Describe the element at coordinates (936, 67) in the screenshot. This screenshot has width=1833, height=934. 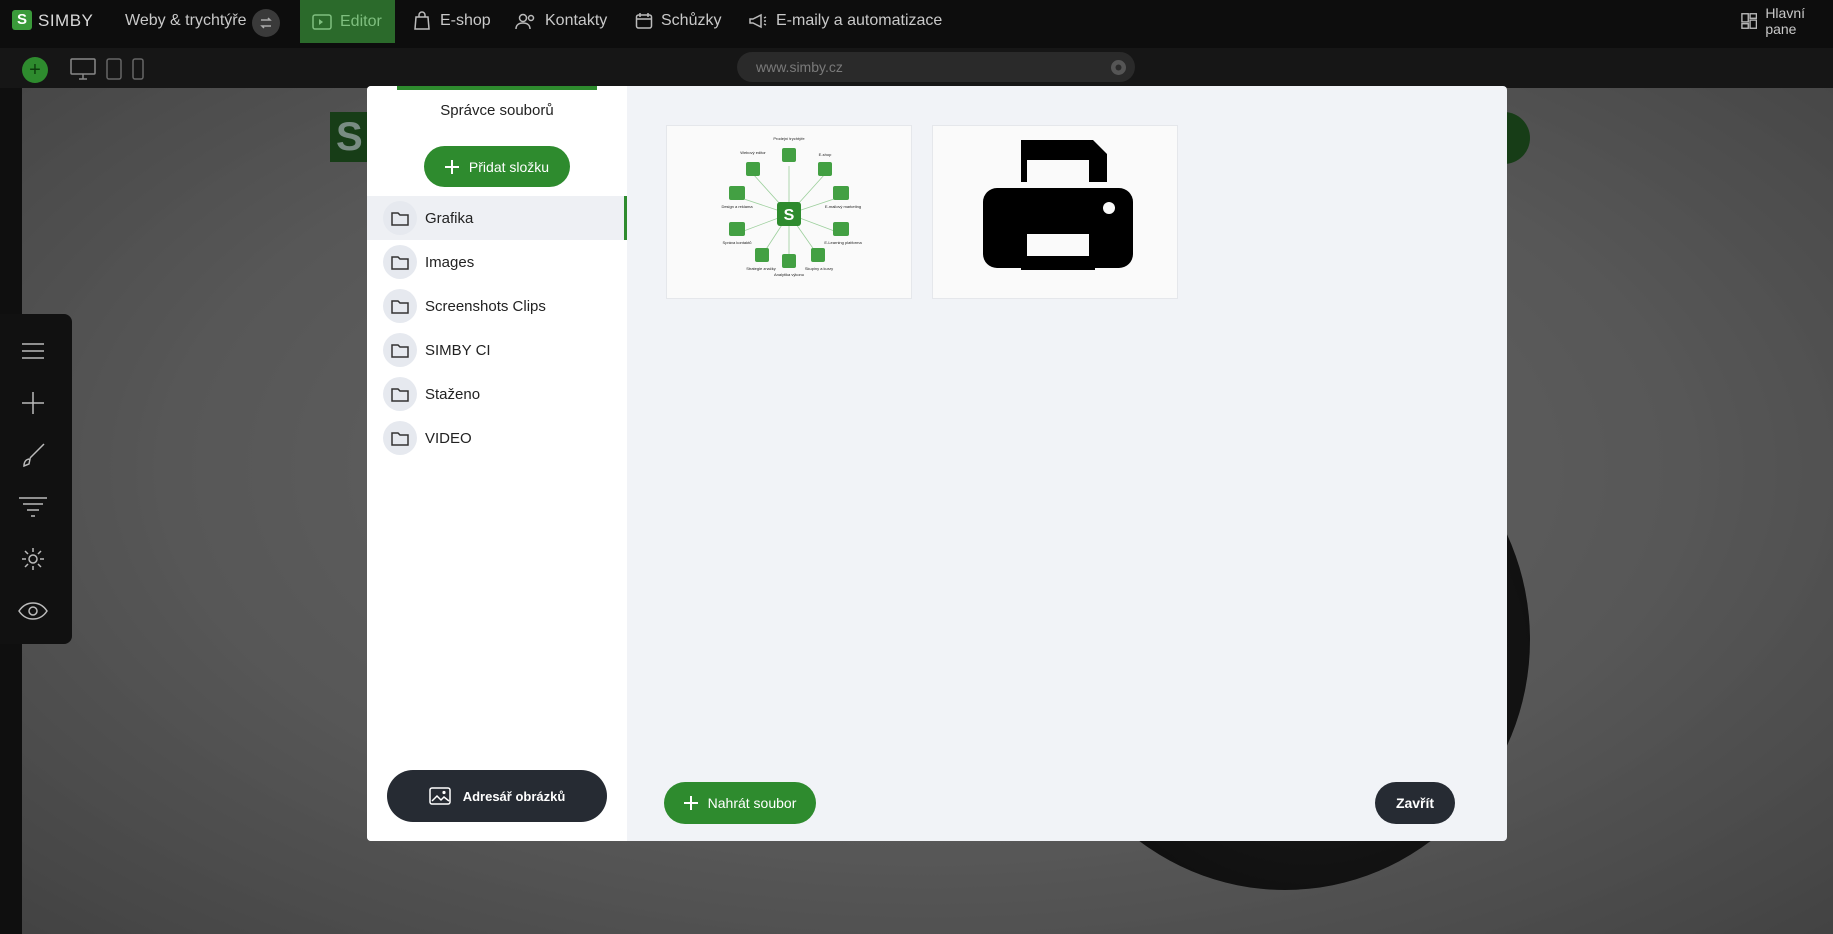
I see `site-url-field: www.simby.cz` at that location.